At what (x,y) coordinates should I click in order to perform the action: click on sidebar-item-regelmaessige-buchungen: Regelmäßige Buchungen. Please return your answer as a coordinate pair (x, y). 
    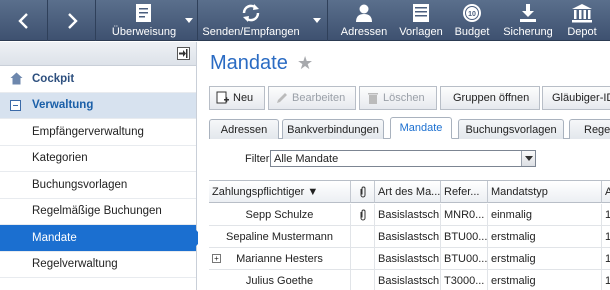
    Looking at the image, I should click on (98, 212).